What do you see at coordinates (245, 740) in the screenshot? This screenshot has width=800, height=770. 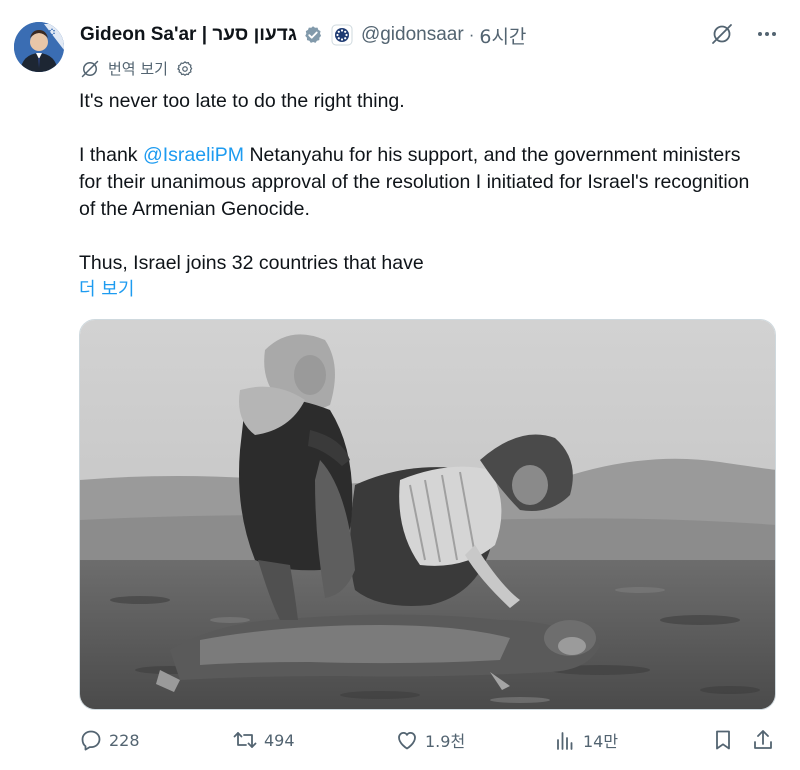 I see `repost-icon` at bounding box center [245, 740].